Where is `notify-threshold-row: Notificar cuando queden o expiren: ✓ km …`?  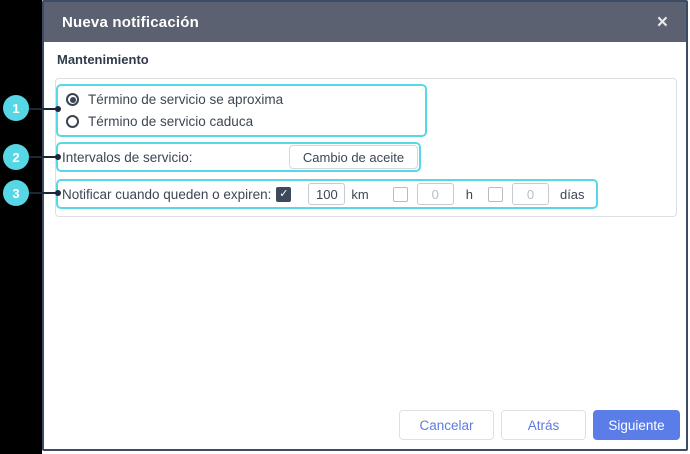 notify-threshold-row: Notificar cuando queden o expiren: ✓ km … is located at coordinates (327, 194).